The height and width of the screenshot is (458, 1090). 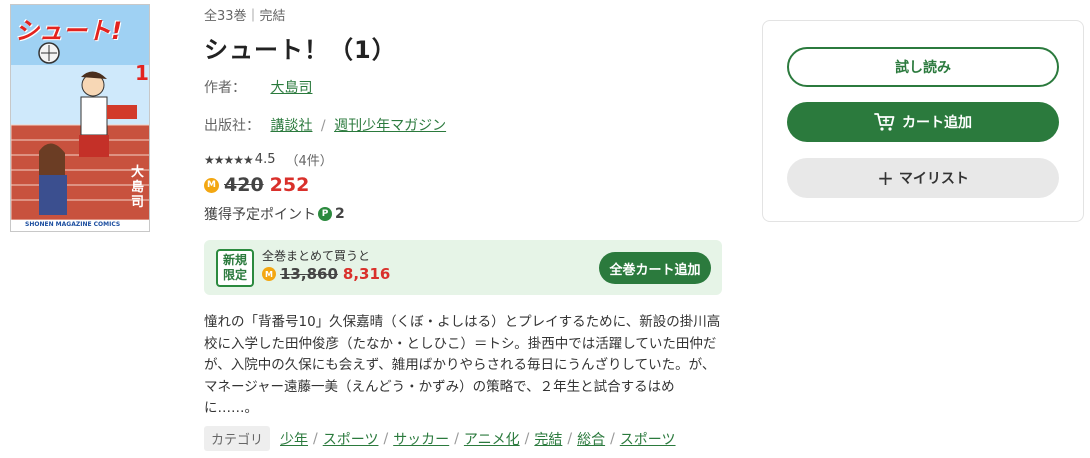 I want to click on points-value: 2, so click(x=340, y=214).